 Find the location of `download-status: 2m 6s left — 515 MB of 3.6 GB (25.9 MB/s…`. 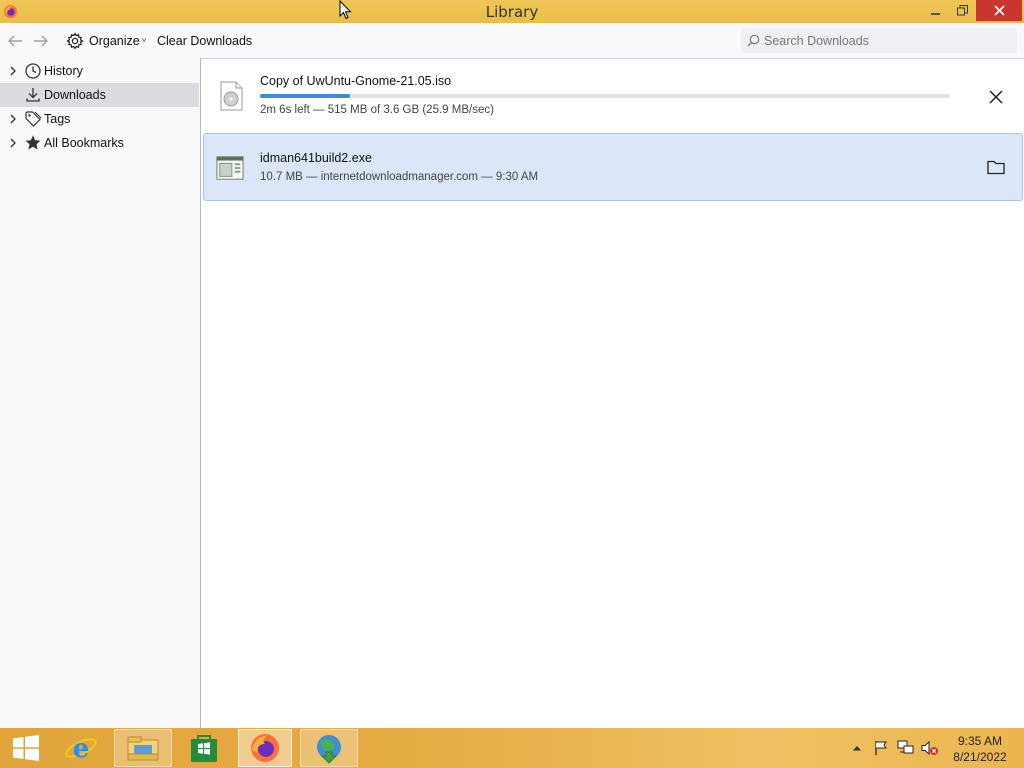

download-status: 2m 6s left — 515 MB of 3.6 GB (25.9 MB/s… is located at coordinates (377, 110).